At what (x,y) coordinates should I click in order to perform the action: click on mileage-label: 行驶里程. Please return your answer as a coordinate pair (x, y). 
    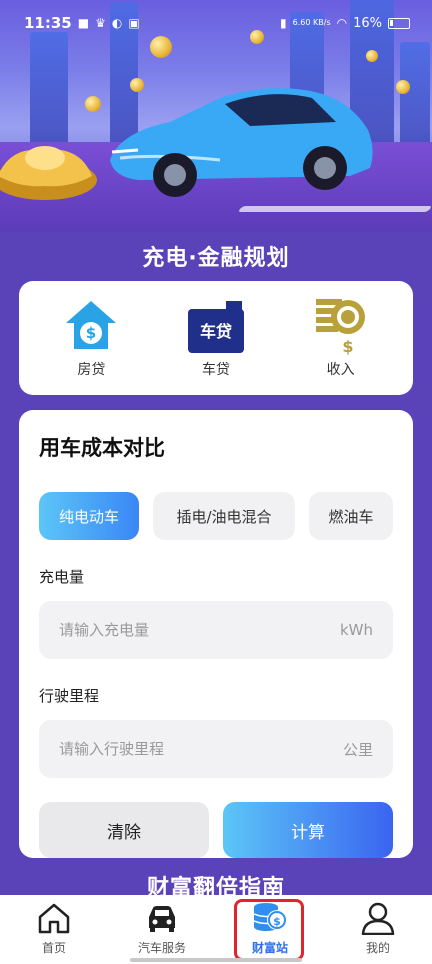
    Looking at the image, I should click on (69, 696).